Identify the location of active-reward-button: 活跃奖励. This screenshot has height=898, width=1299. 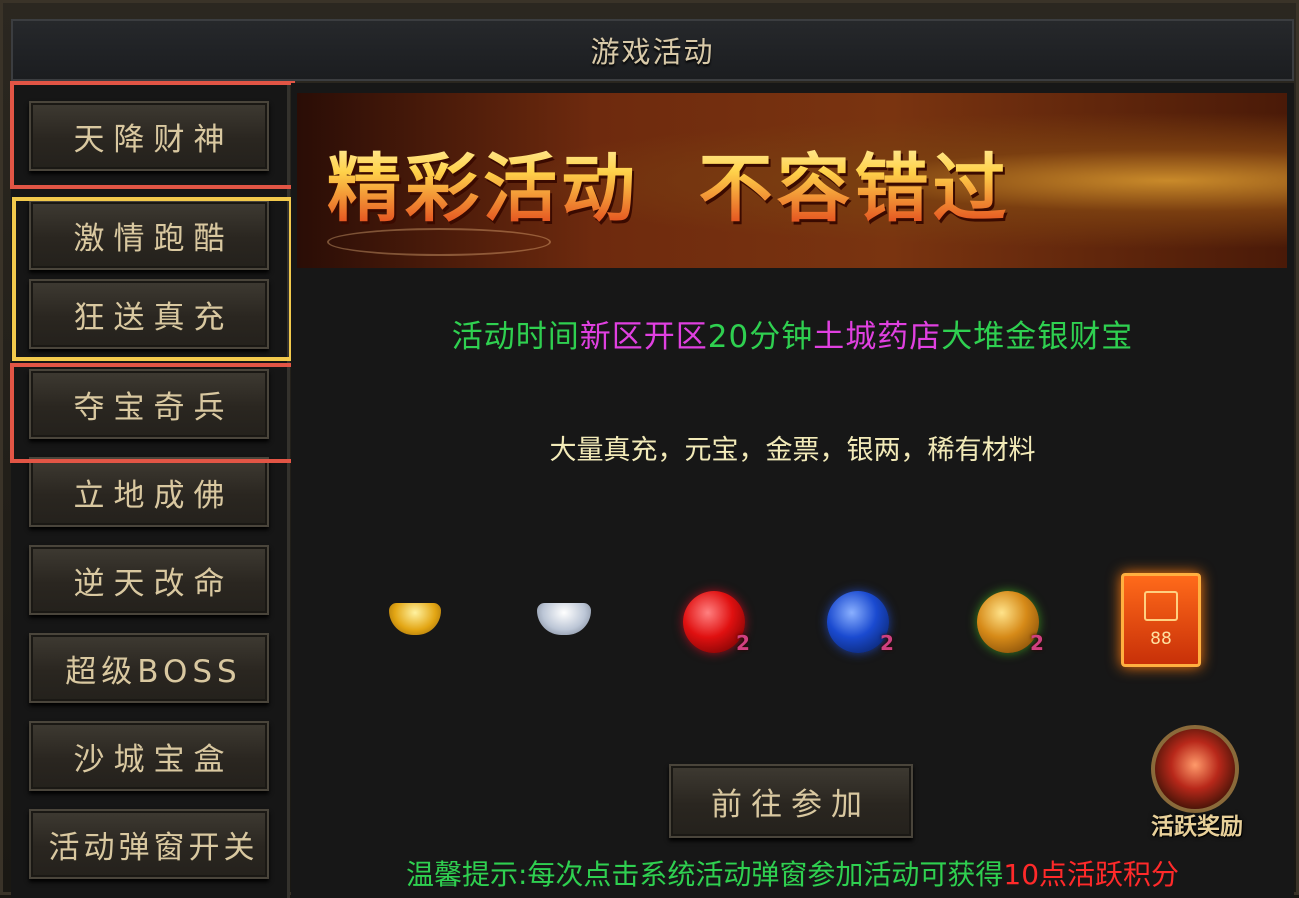
(1197, 782).